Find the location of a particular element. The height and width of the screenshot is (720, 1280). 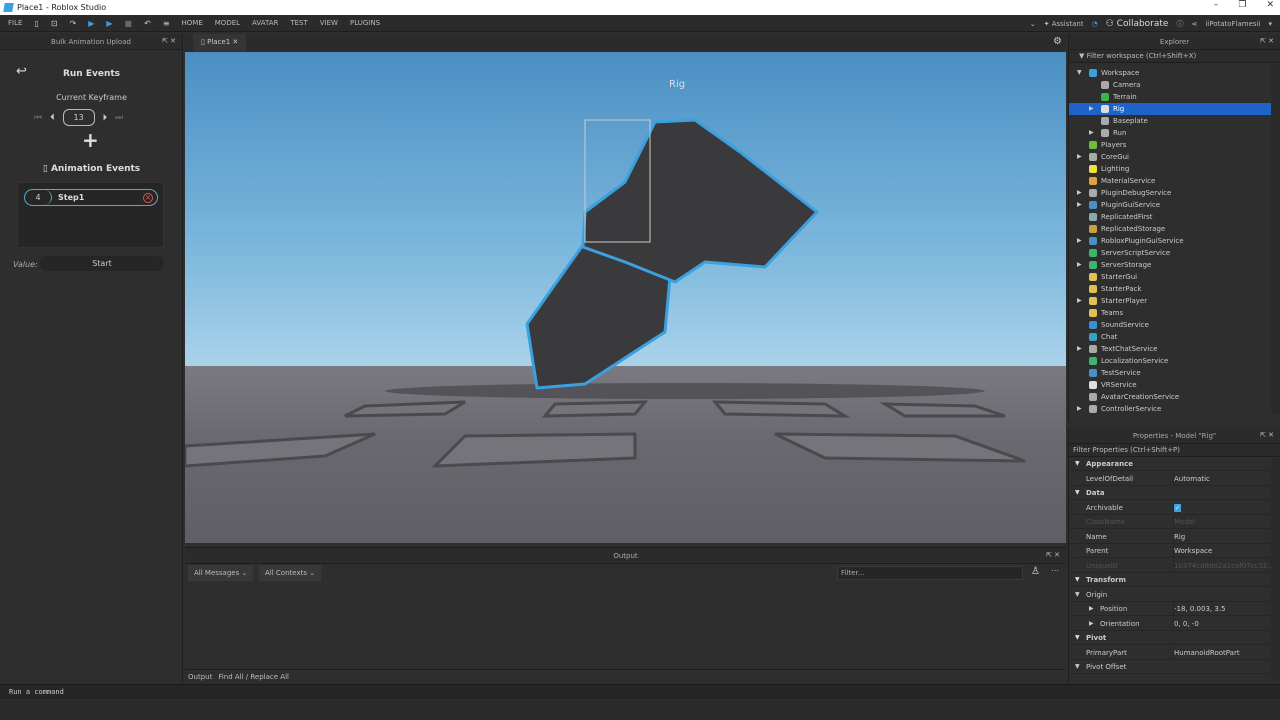

next-keyframe-icon: ⏵ is located at coordinates (105, 118).